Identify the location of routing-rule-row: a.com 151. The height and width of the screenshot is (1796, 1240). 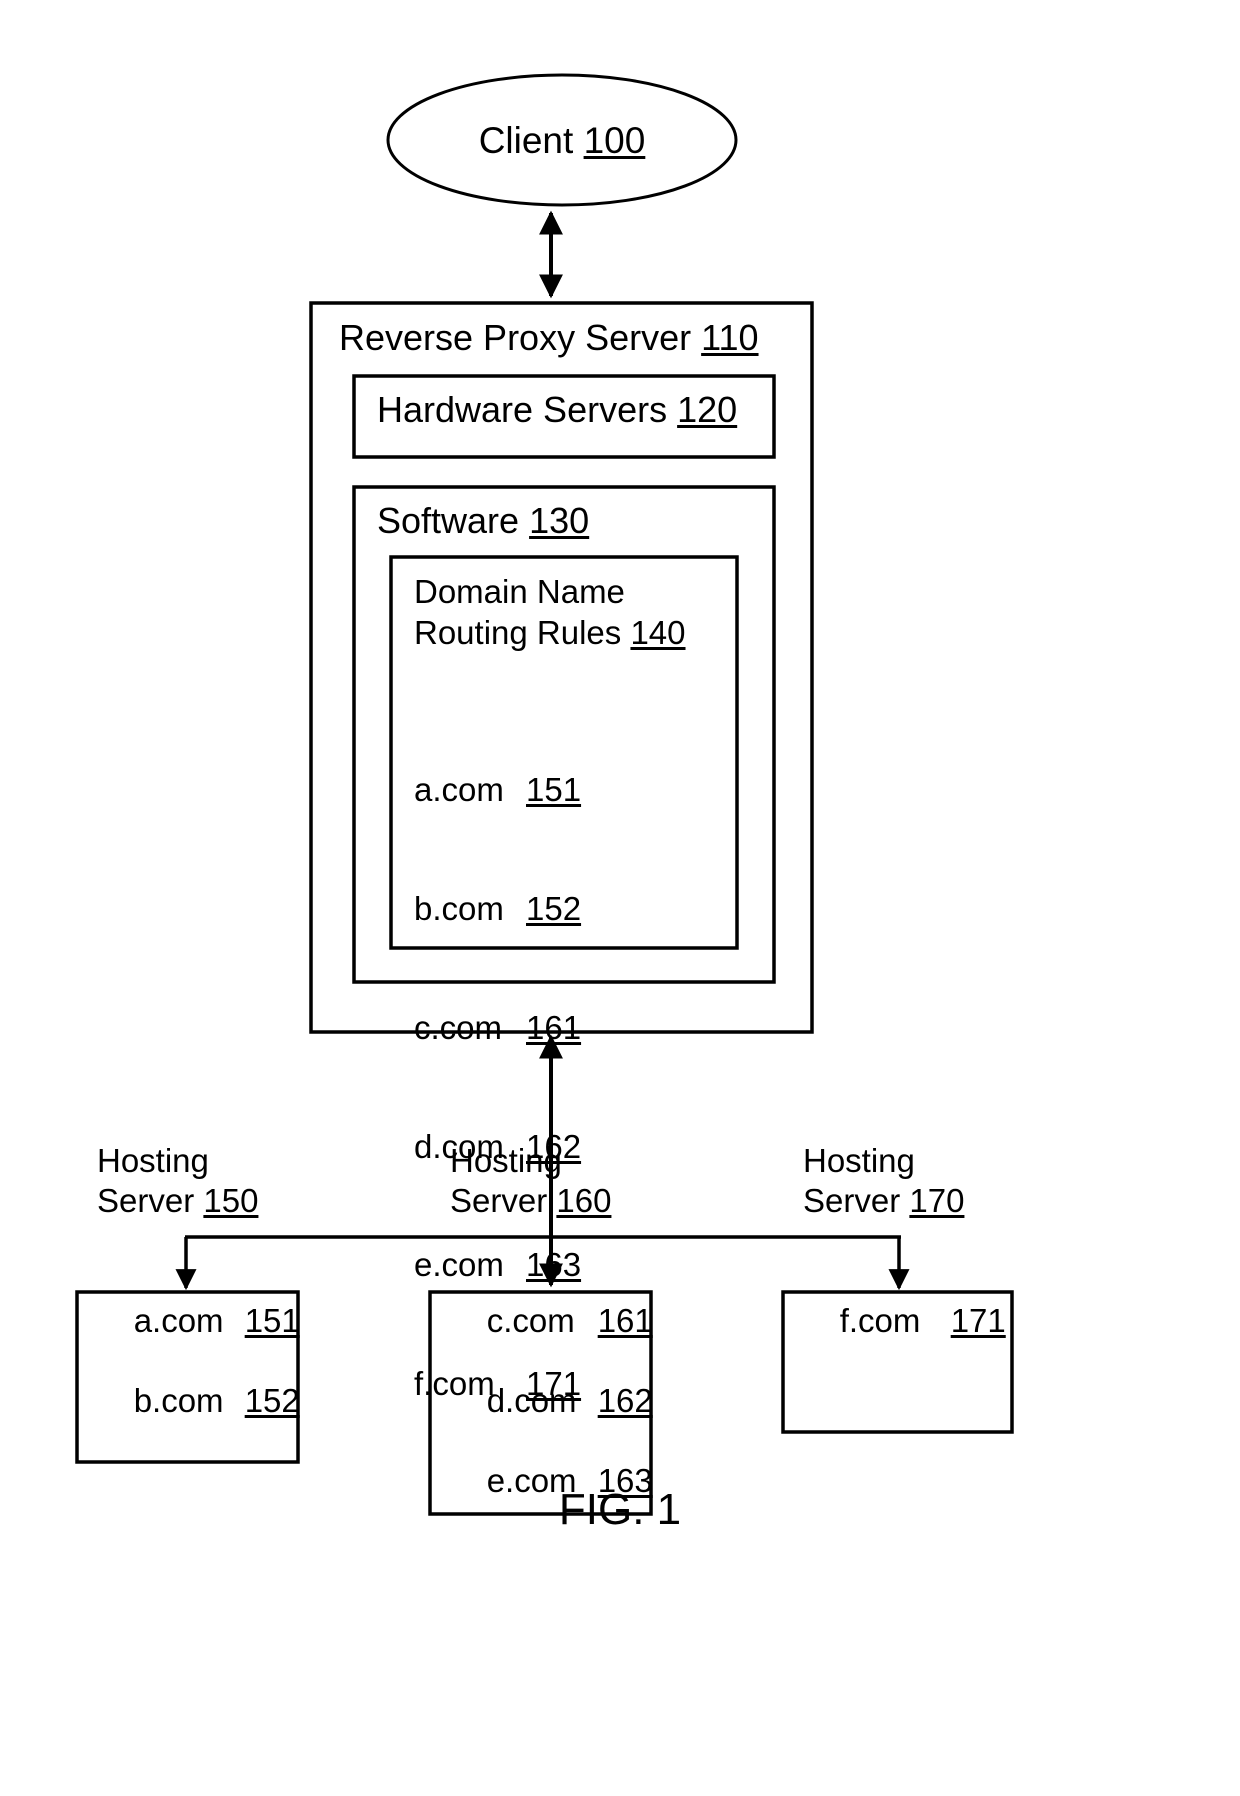
(497, 790).